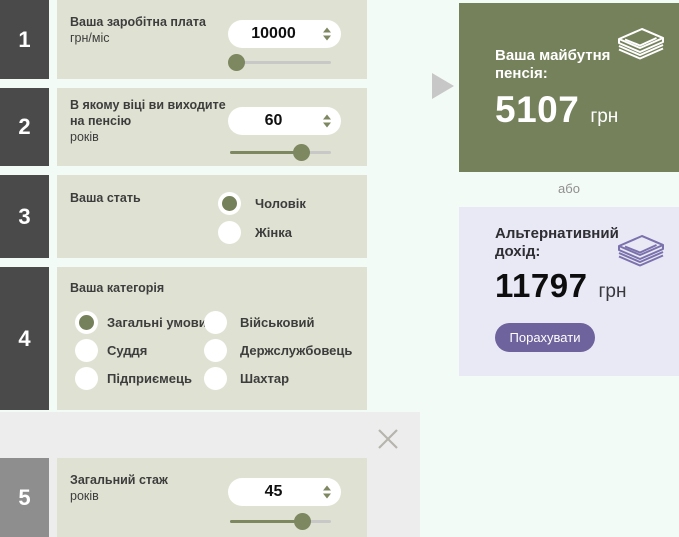 The image size is (679, 537). I want to click on age-label-line2: на пенсію, so click(101, 121).